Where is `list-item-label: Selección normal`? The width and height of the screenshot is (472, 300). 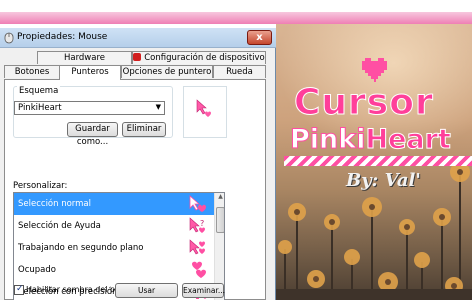
list-item-label: Selección normal is located at coordinates (54, 204).